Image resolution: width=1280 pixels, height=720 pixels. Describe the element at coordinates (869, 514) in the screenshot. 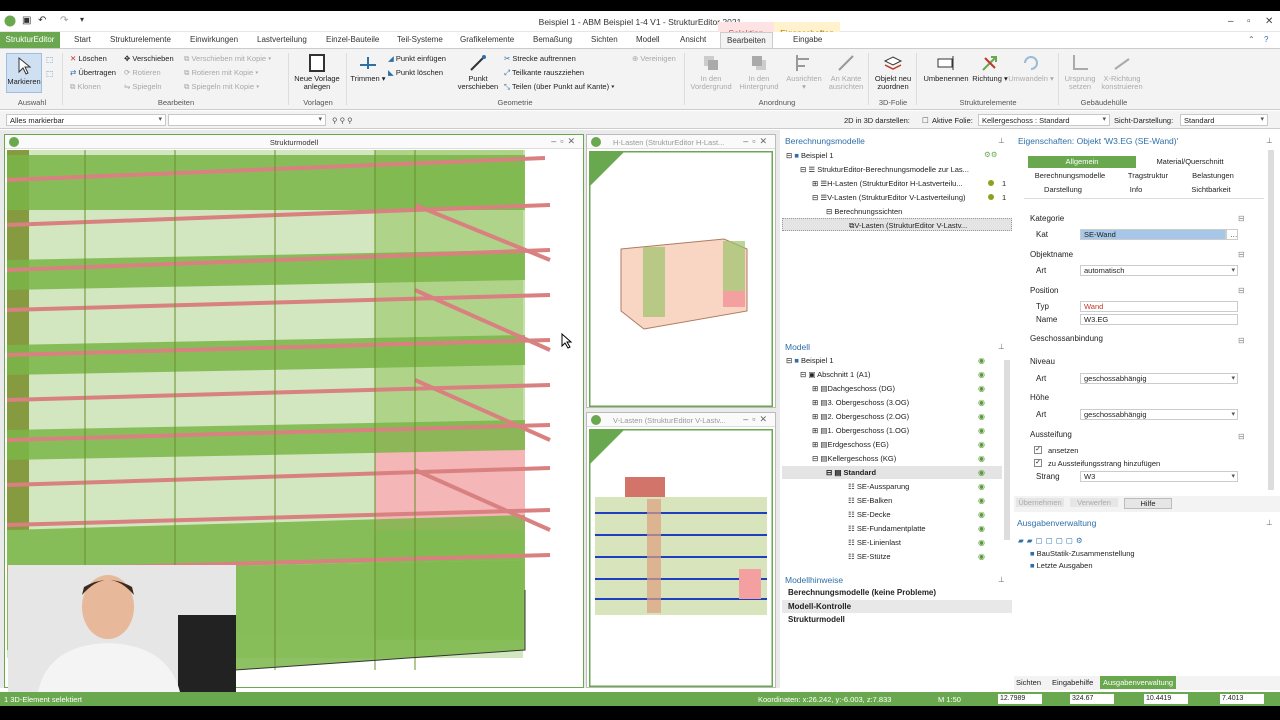

I see `tree-item-decke: ☷ SE-Decke` at that location.